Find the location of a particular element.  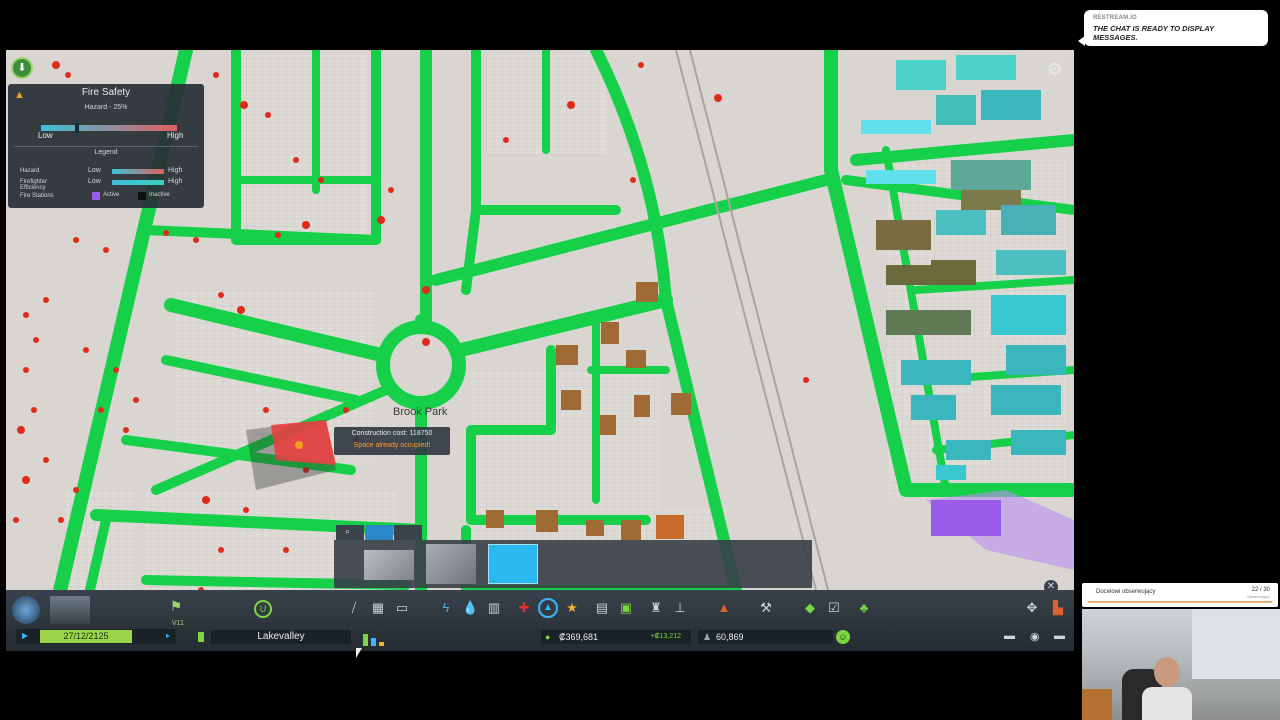

legend-hazard-low: Low is located at coordinates (94, 170).